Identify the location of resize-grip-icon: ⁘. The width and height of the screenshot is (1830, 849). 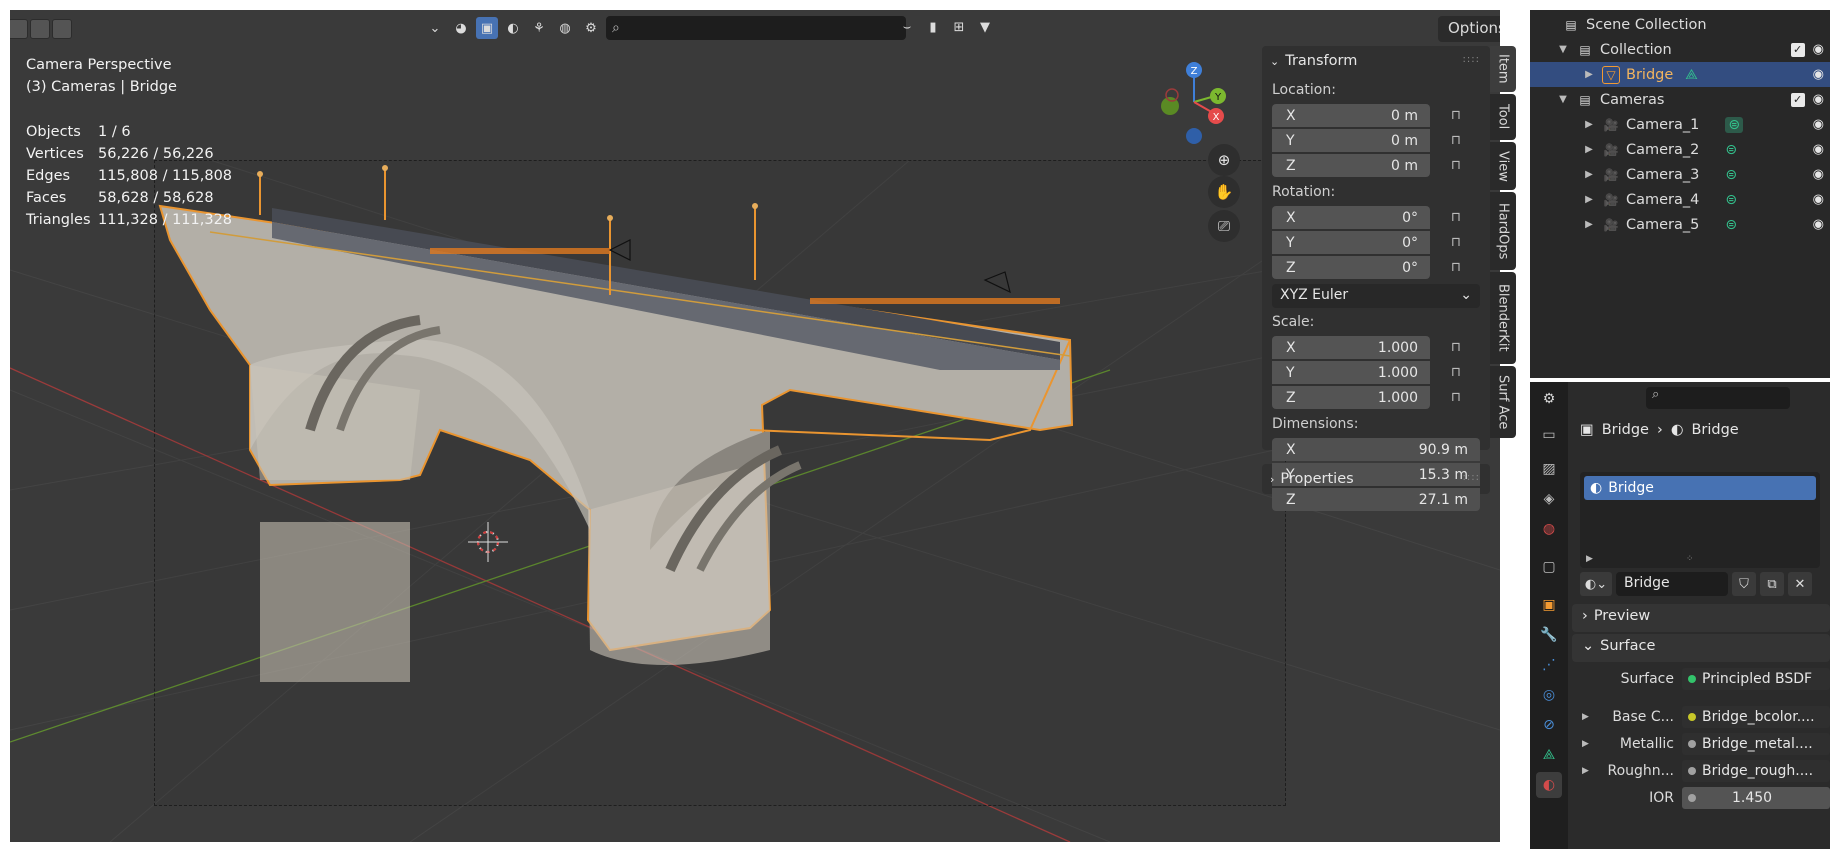
(1690, 559).